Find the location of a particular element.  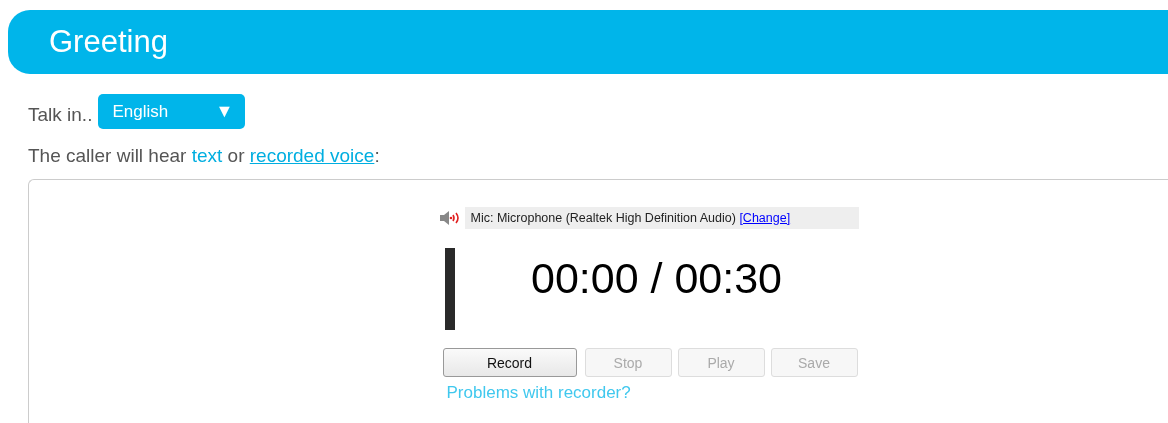

page-title: Greeting is located at coordinates (108, 42).